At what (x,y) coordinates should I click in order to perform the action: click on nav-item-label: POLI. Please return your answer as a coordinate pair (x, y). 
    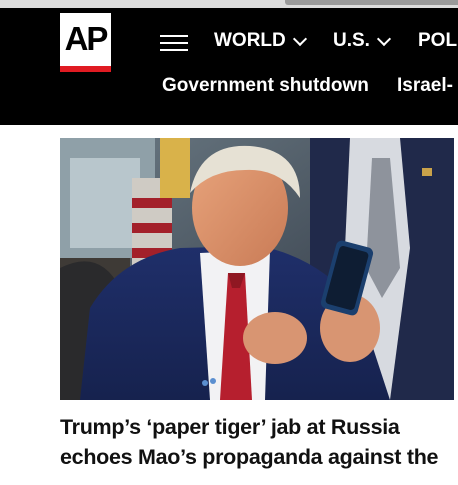
    Looking at the image, I should click on (438, 40).